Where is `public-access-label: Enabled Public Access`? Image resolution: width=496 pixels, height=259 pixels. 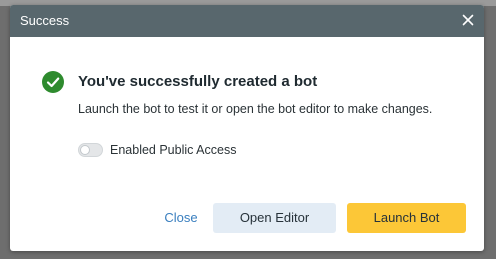
public-access-label: Enabled Public Access is located at coordinates (173, 150).